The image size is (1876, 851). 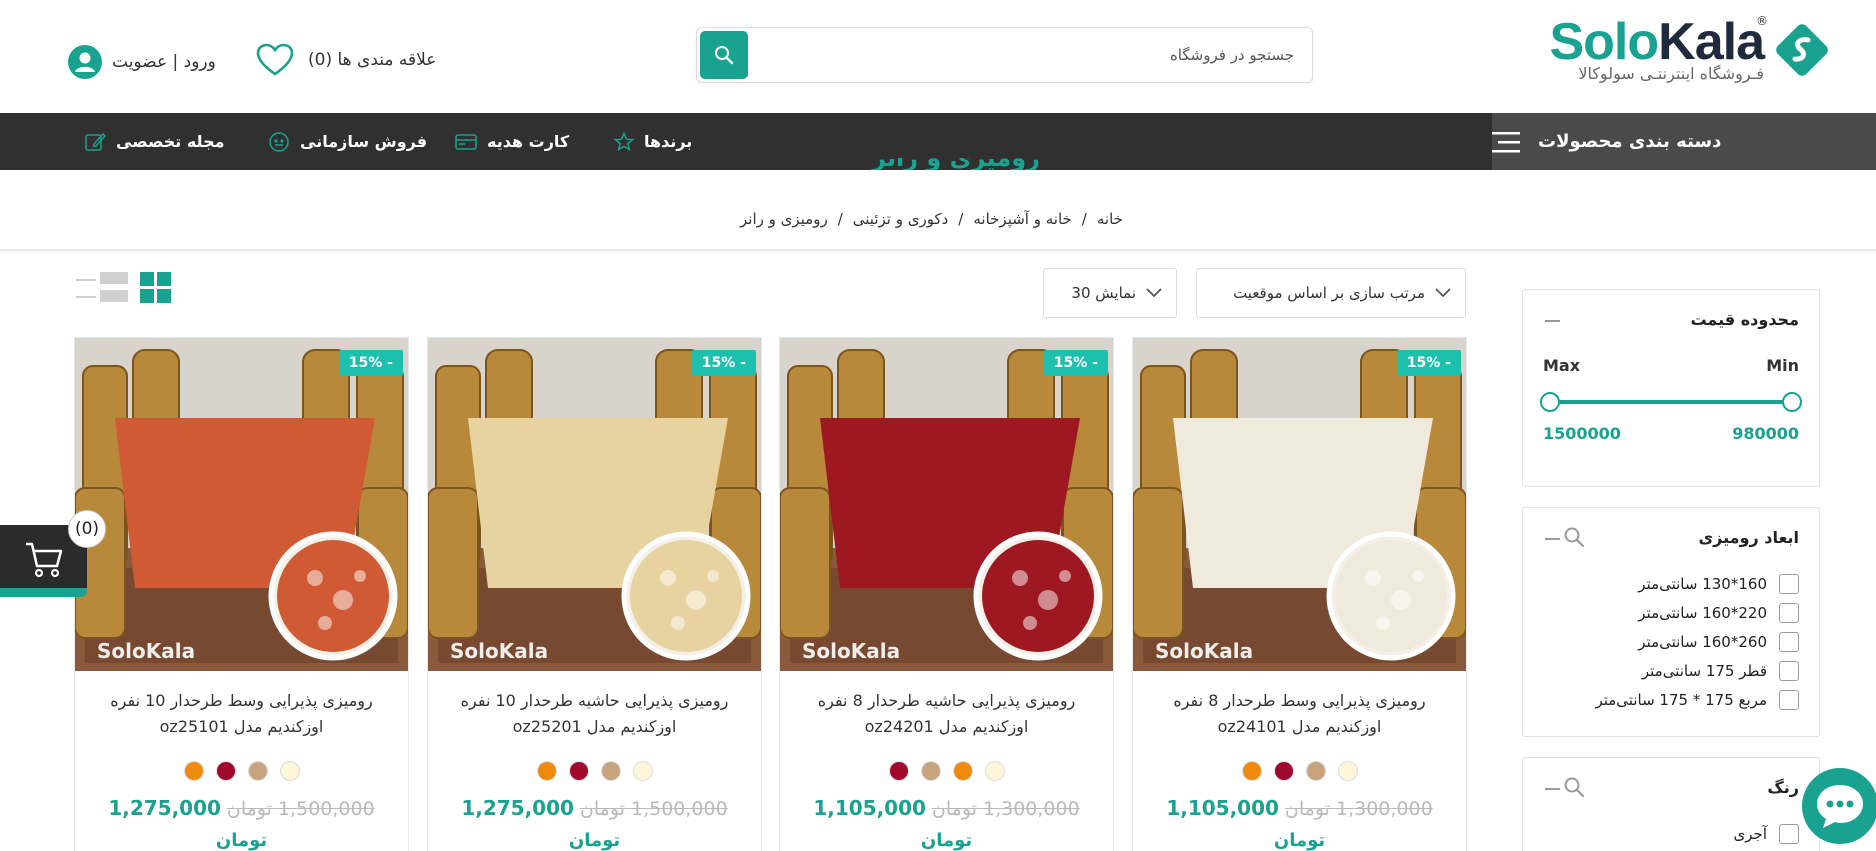 What do you see at coordinates (102, 287) in the screenshot?
I see `list-view-icon` at bounding box center [102, 287].